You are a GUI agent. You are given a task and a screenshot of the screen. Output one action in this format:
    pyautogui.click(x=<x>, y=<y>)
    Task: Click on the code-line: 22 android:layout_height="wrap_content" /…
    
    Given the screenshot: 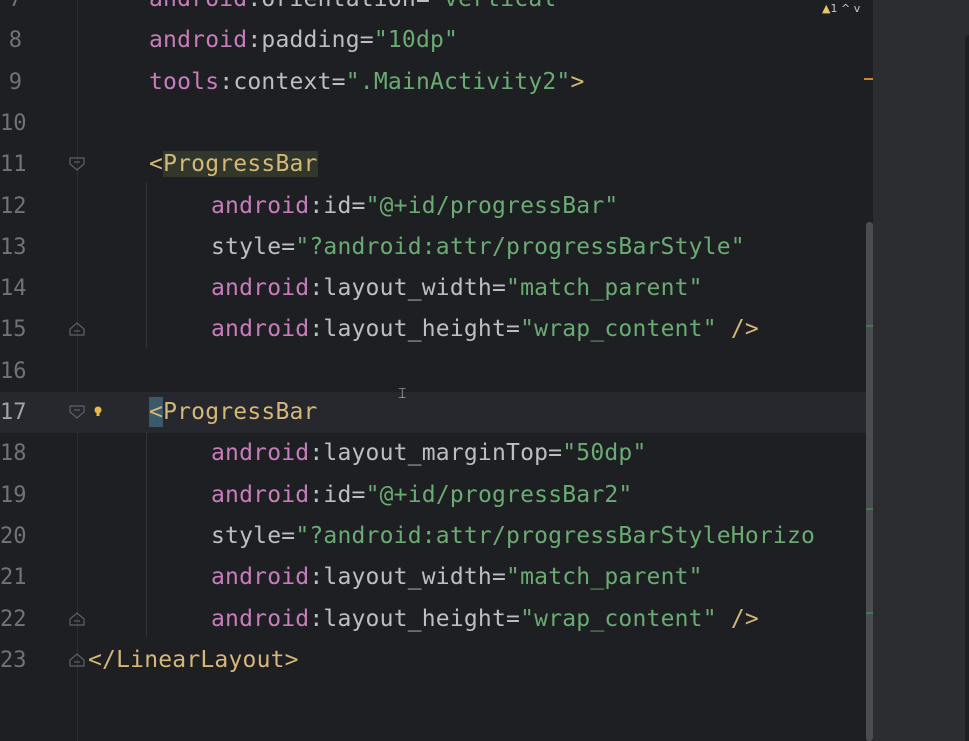 What is the action you would take?
    pyautogui.click(x=436, y=619)
    